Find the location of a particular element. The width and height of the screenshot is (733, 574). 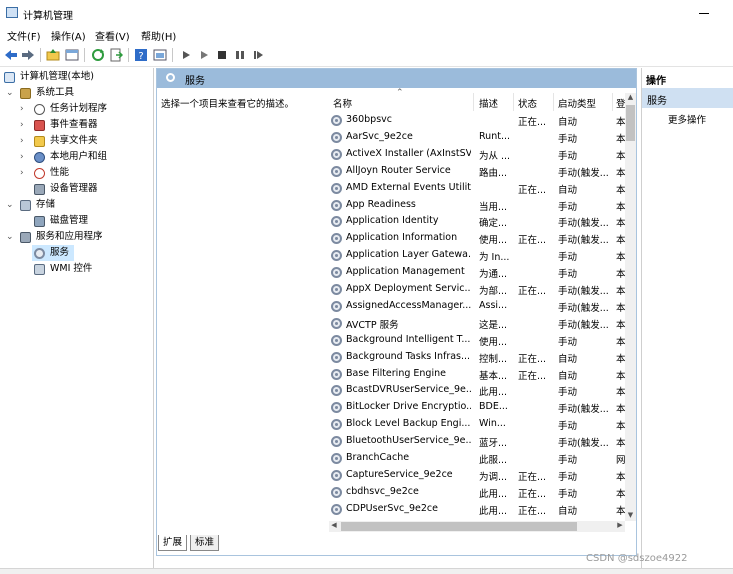

tree-item-storage: ⌄ 存储 is located at coordinates (79, 205).